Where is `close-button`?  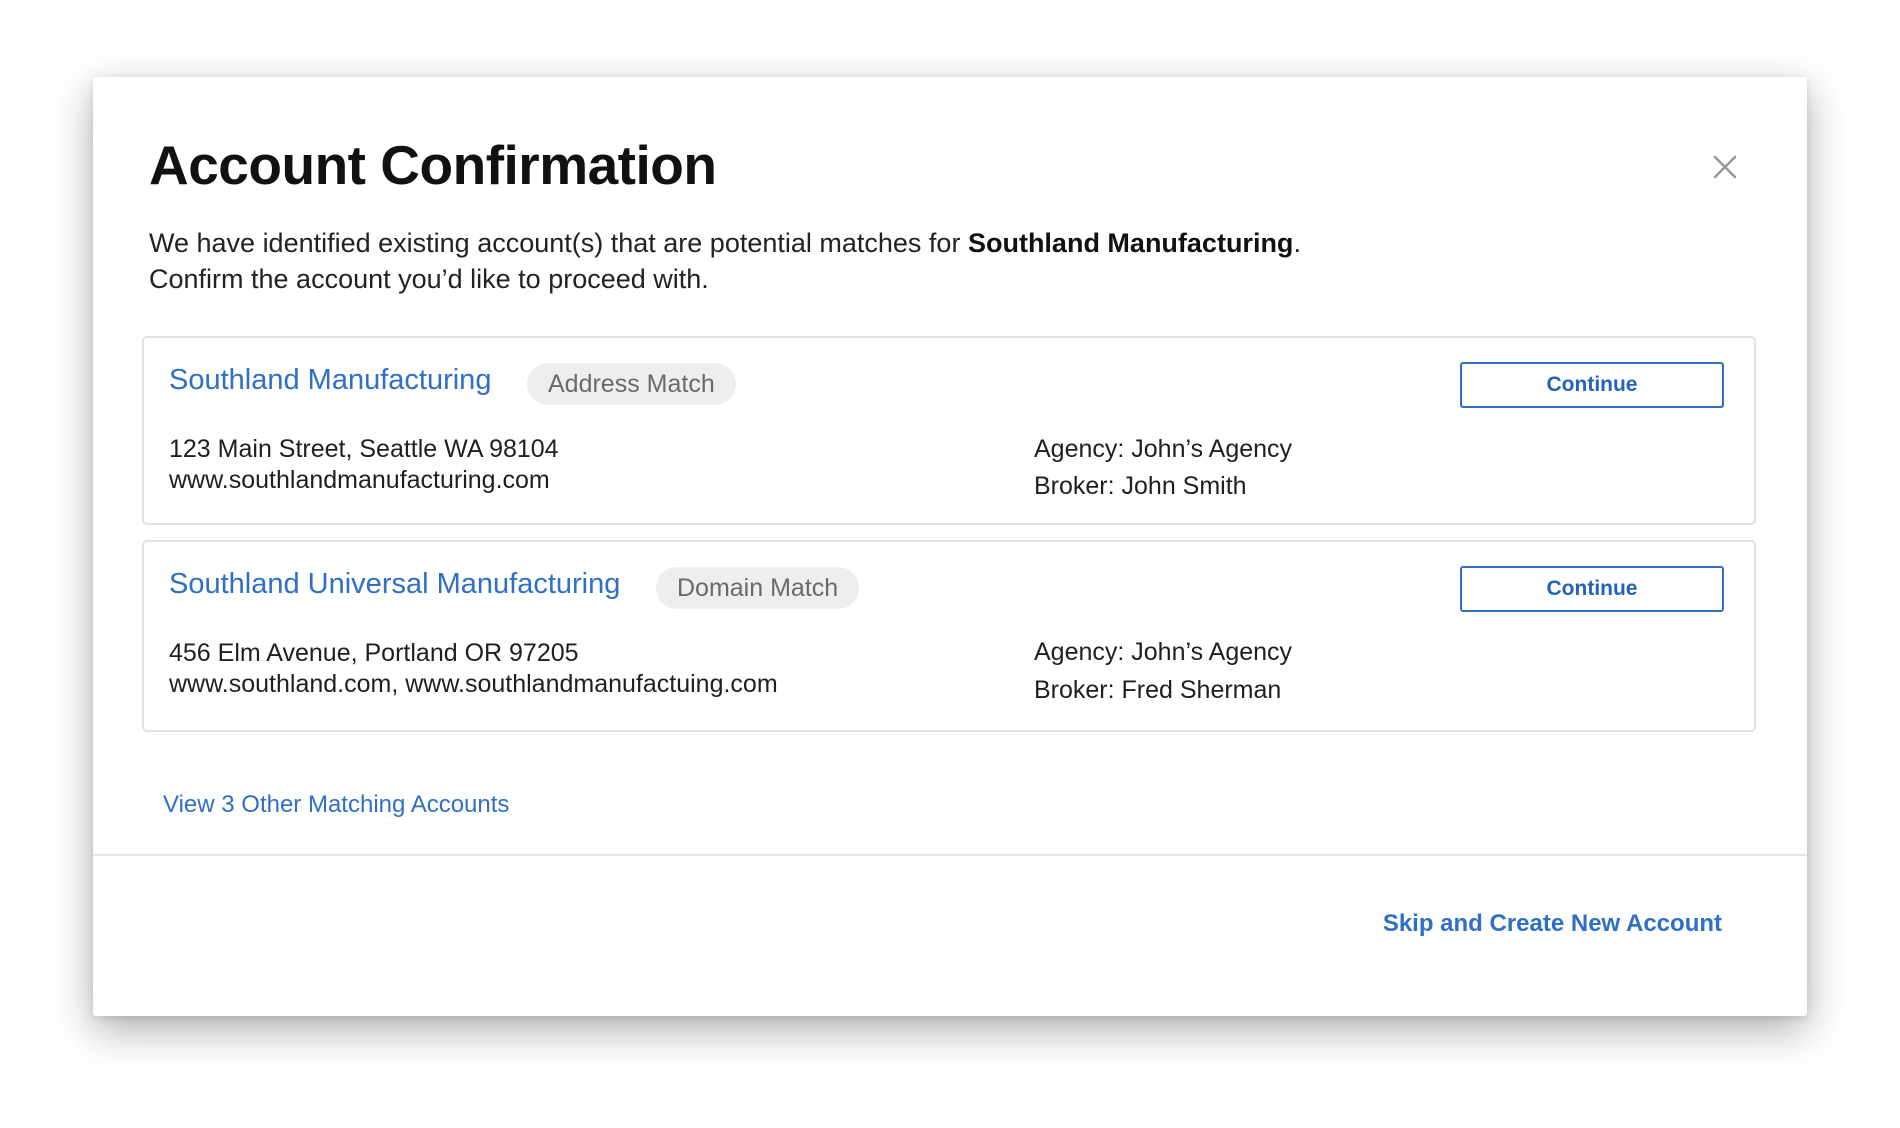 close-button is located at coordinates (1725, 167).